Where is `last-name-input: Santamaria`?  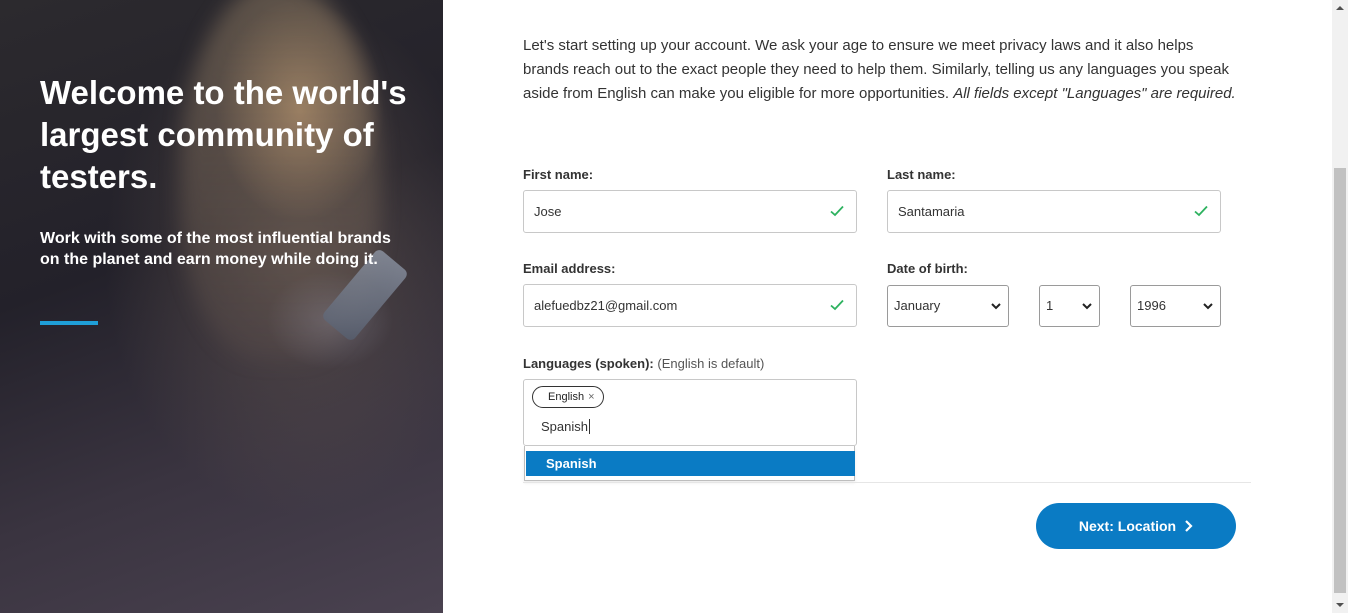
last-name-input: Santamaria is located at coordinates (1054, 211).